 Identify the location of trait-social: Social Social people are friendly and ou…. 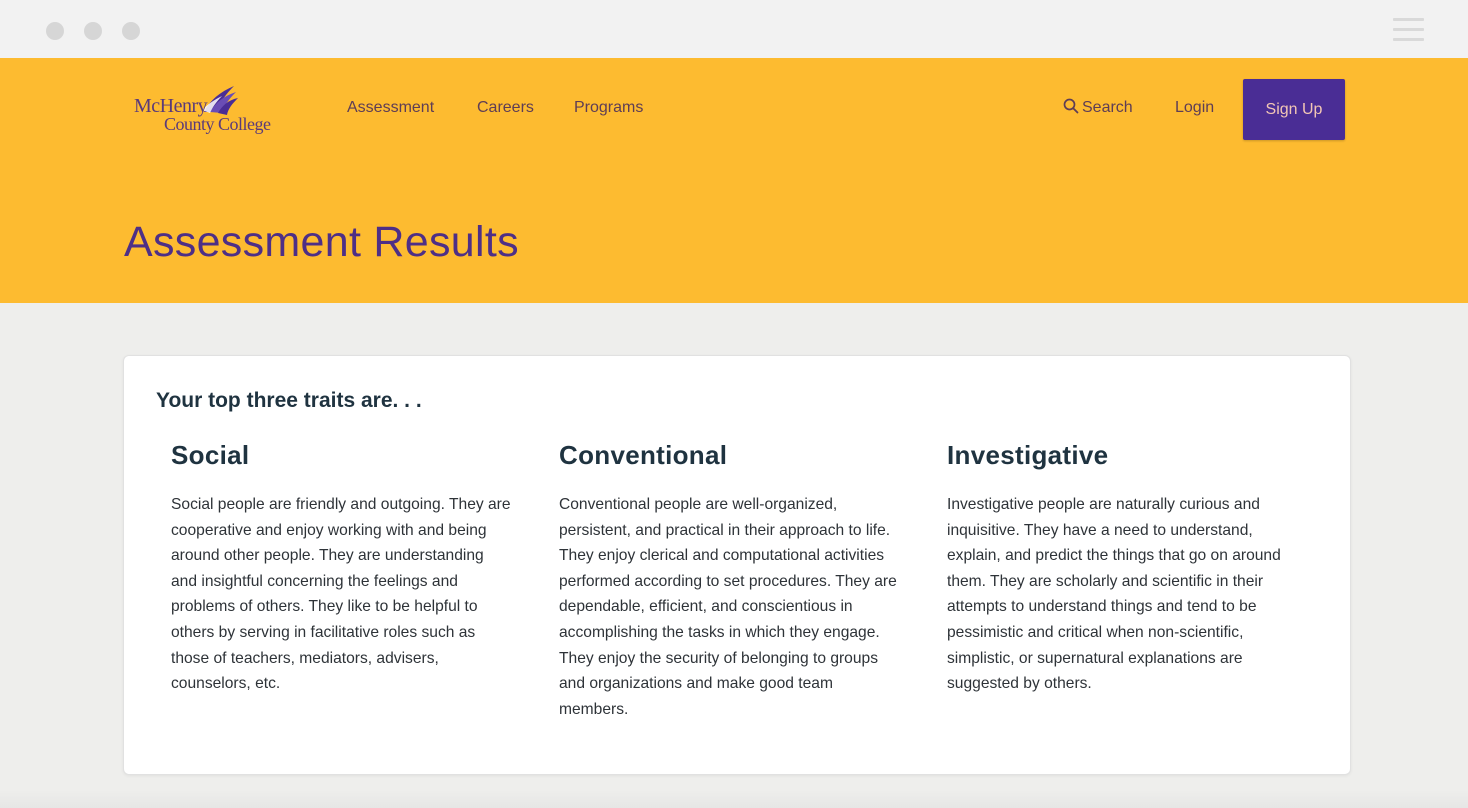
(356, 568).